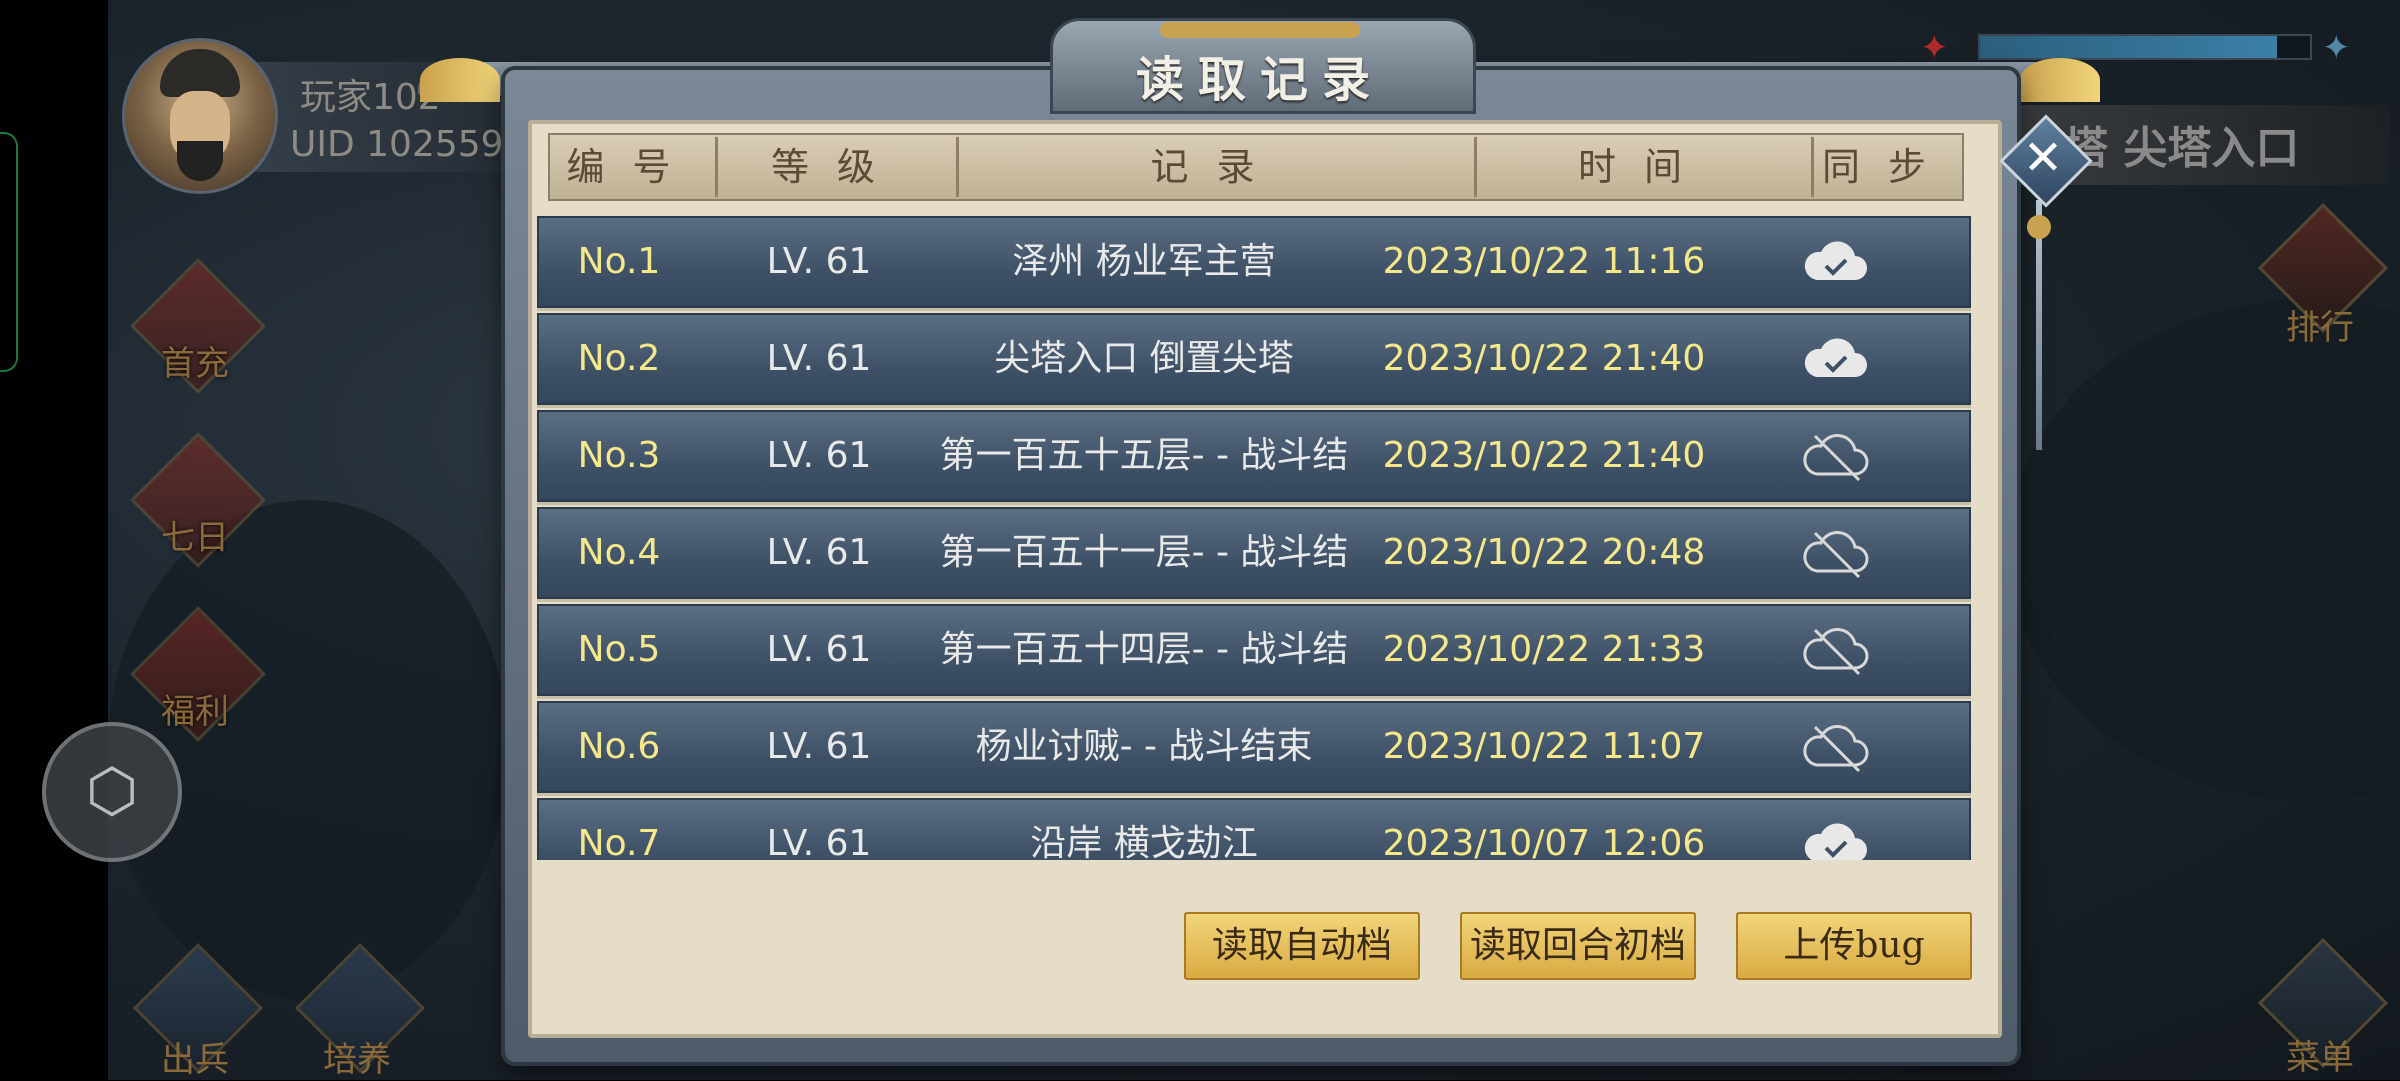 The width and height of the screenshot is (2400, 1081). I want to click on cube-menu-button: ⬡, so click(112, 792).